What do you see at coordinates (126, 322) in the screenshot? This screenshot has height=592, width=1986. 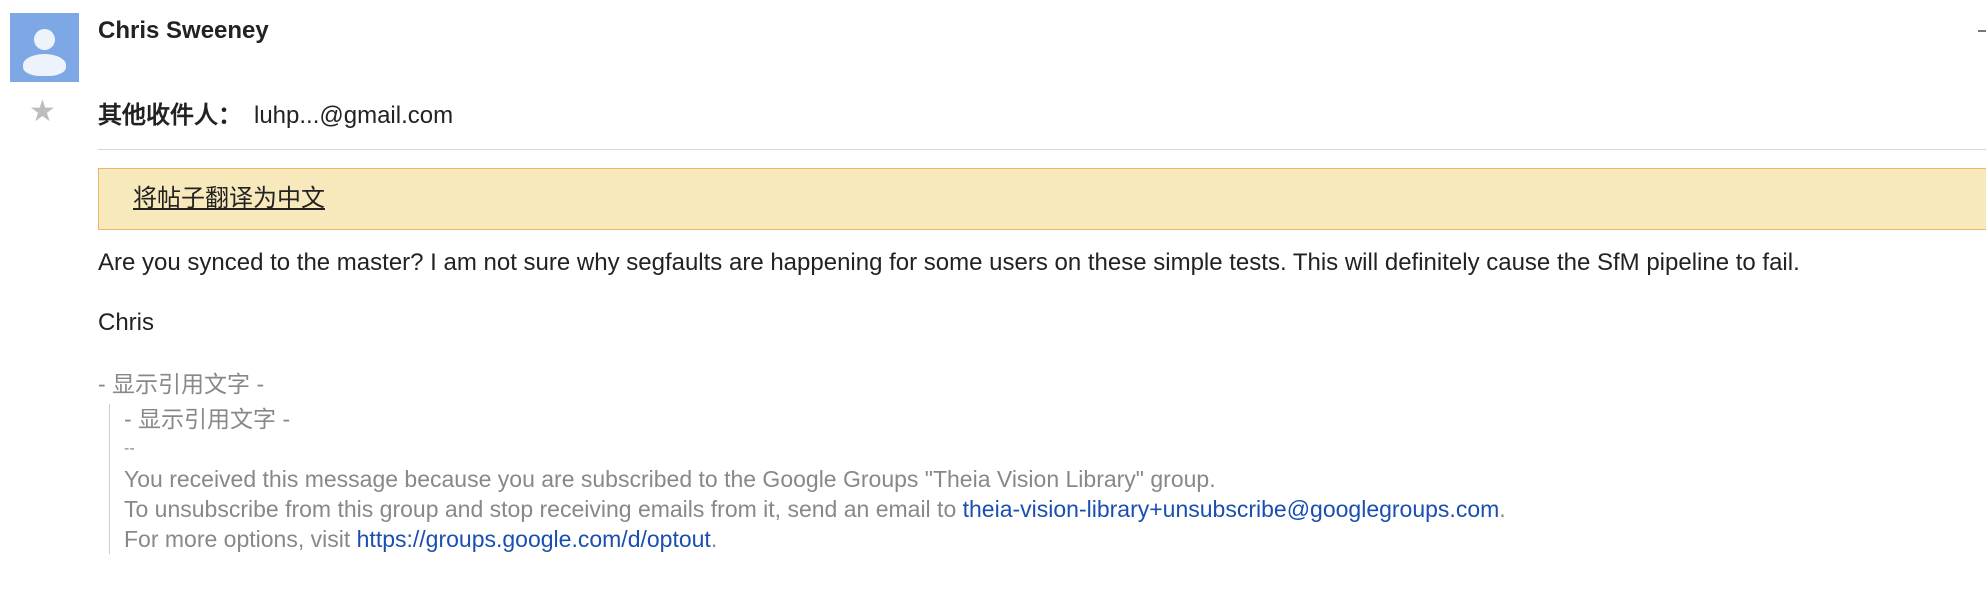 I see `message-signature: Chris` at bounding box center [126, 322].